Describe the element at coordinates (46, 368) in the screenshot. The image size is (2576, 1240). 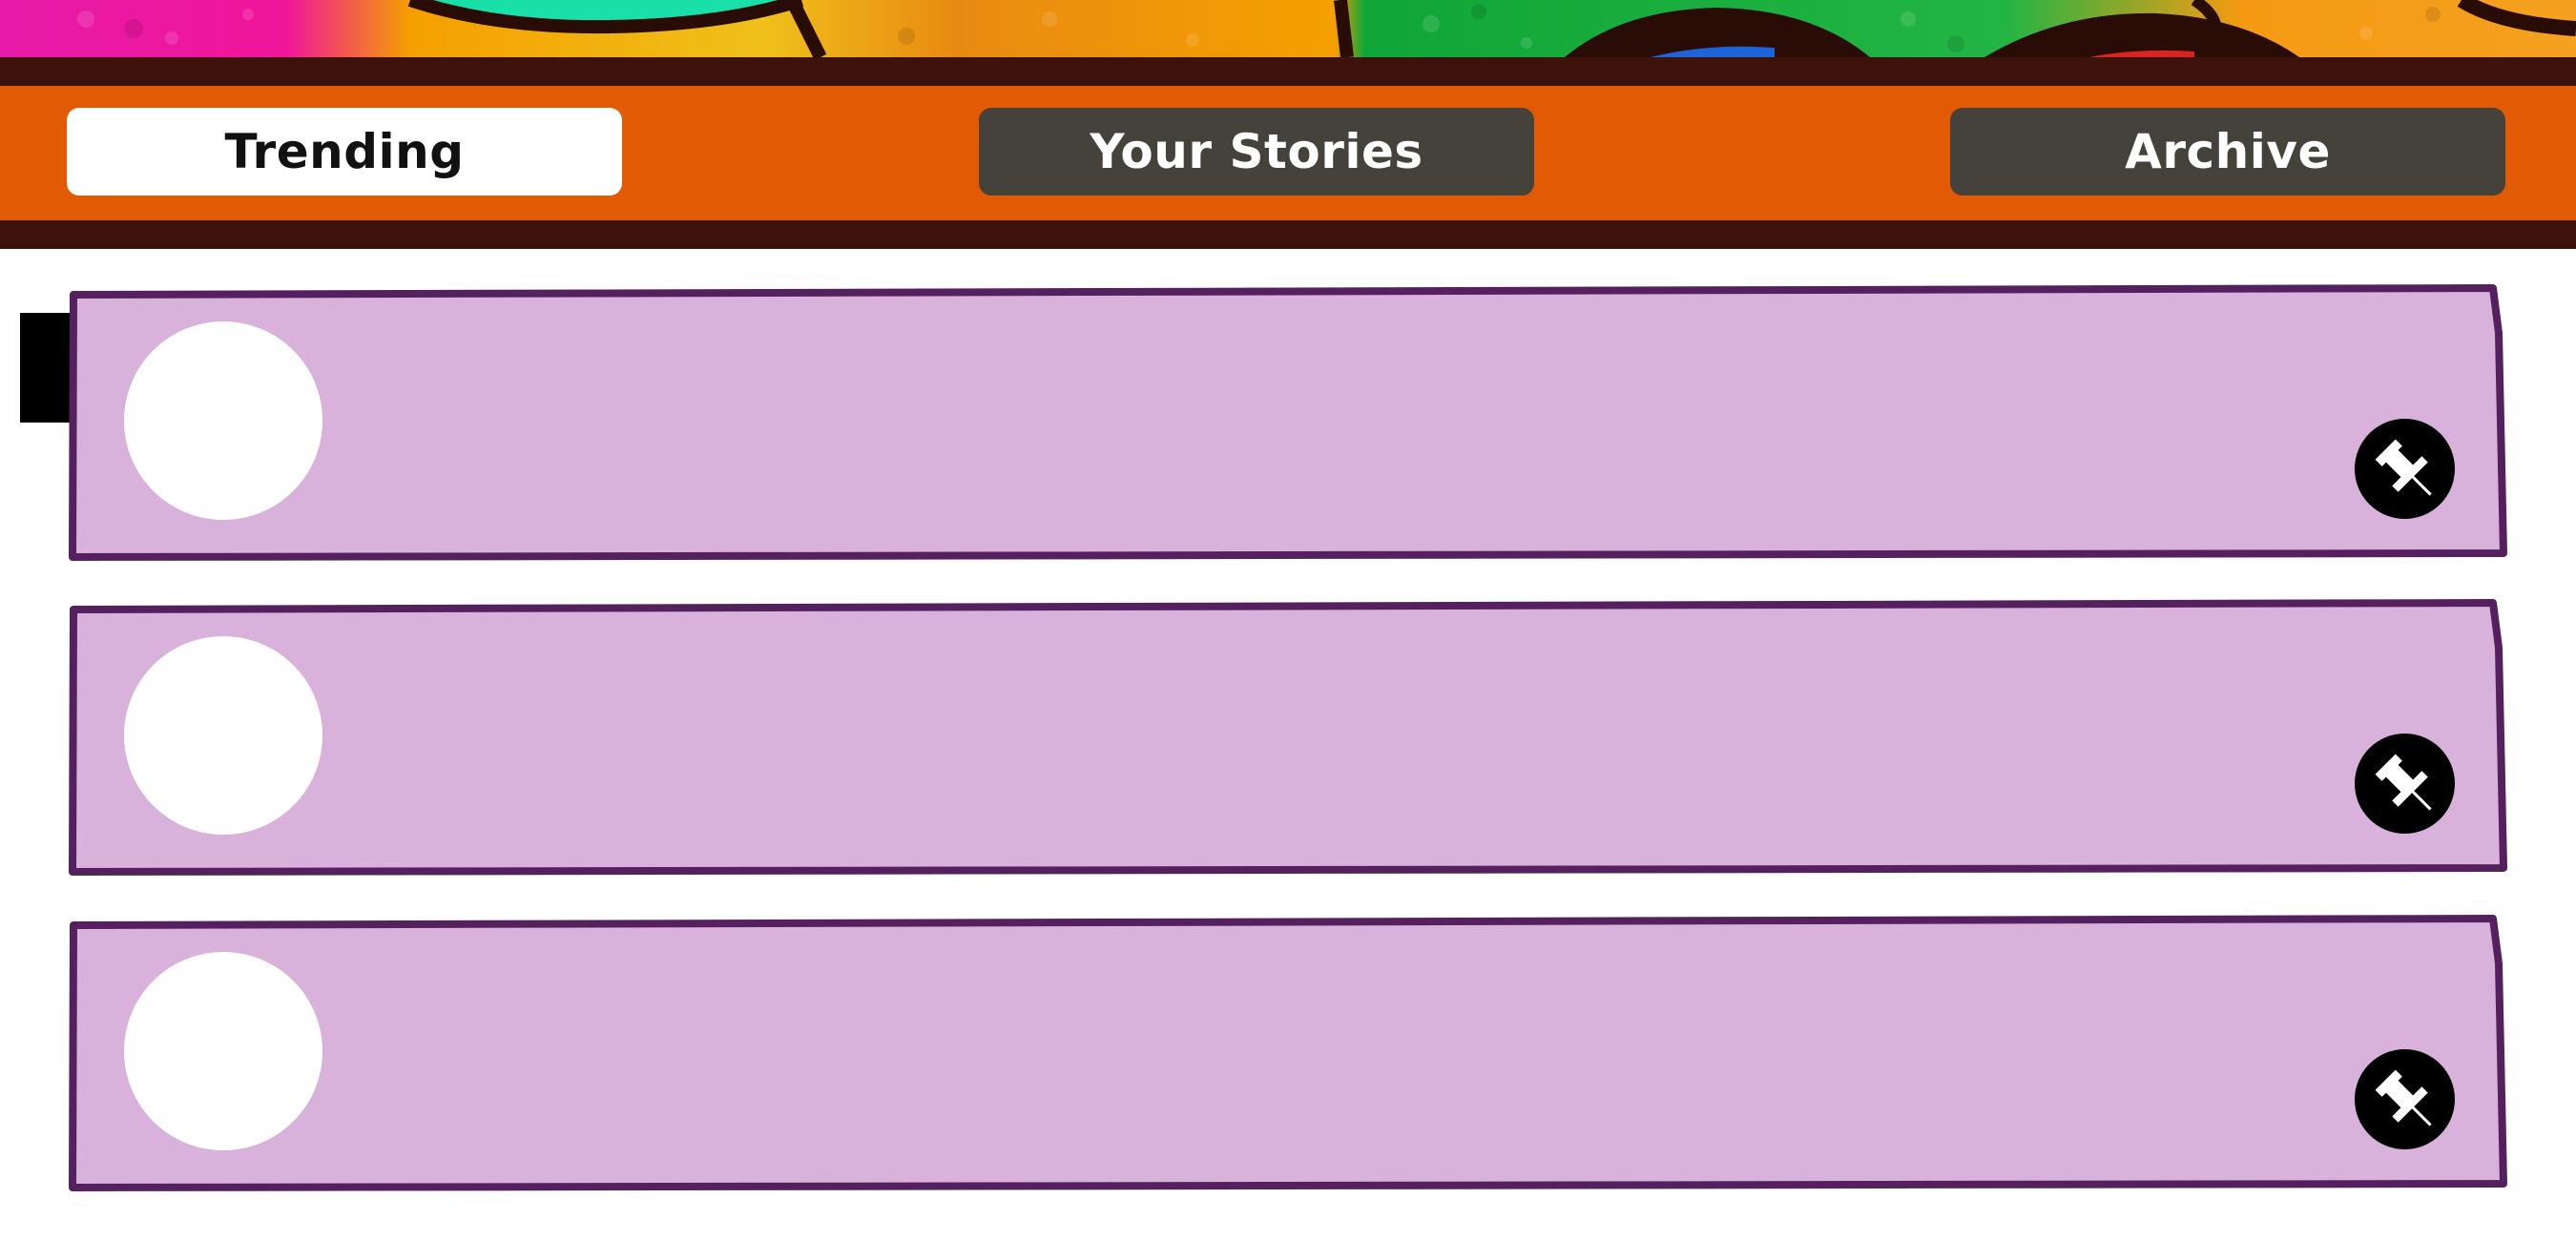
I see `selected-item-marker` at that location.